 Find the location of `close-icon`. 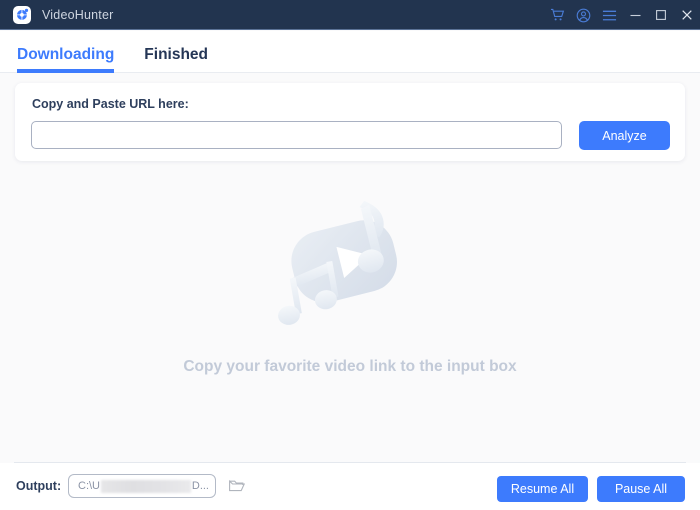

close-icon is located at coordinates (687, 15).